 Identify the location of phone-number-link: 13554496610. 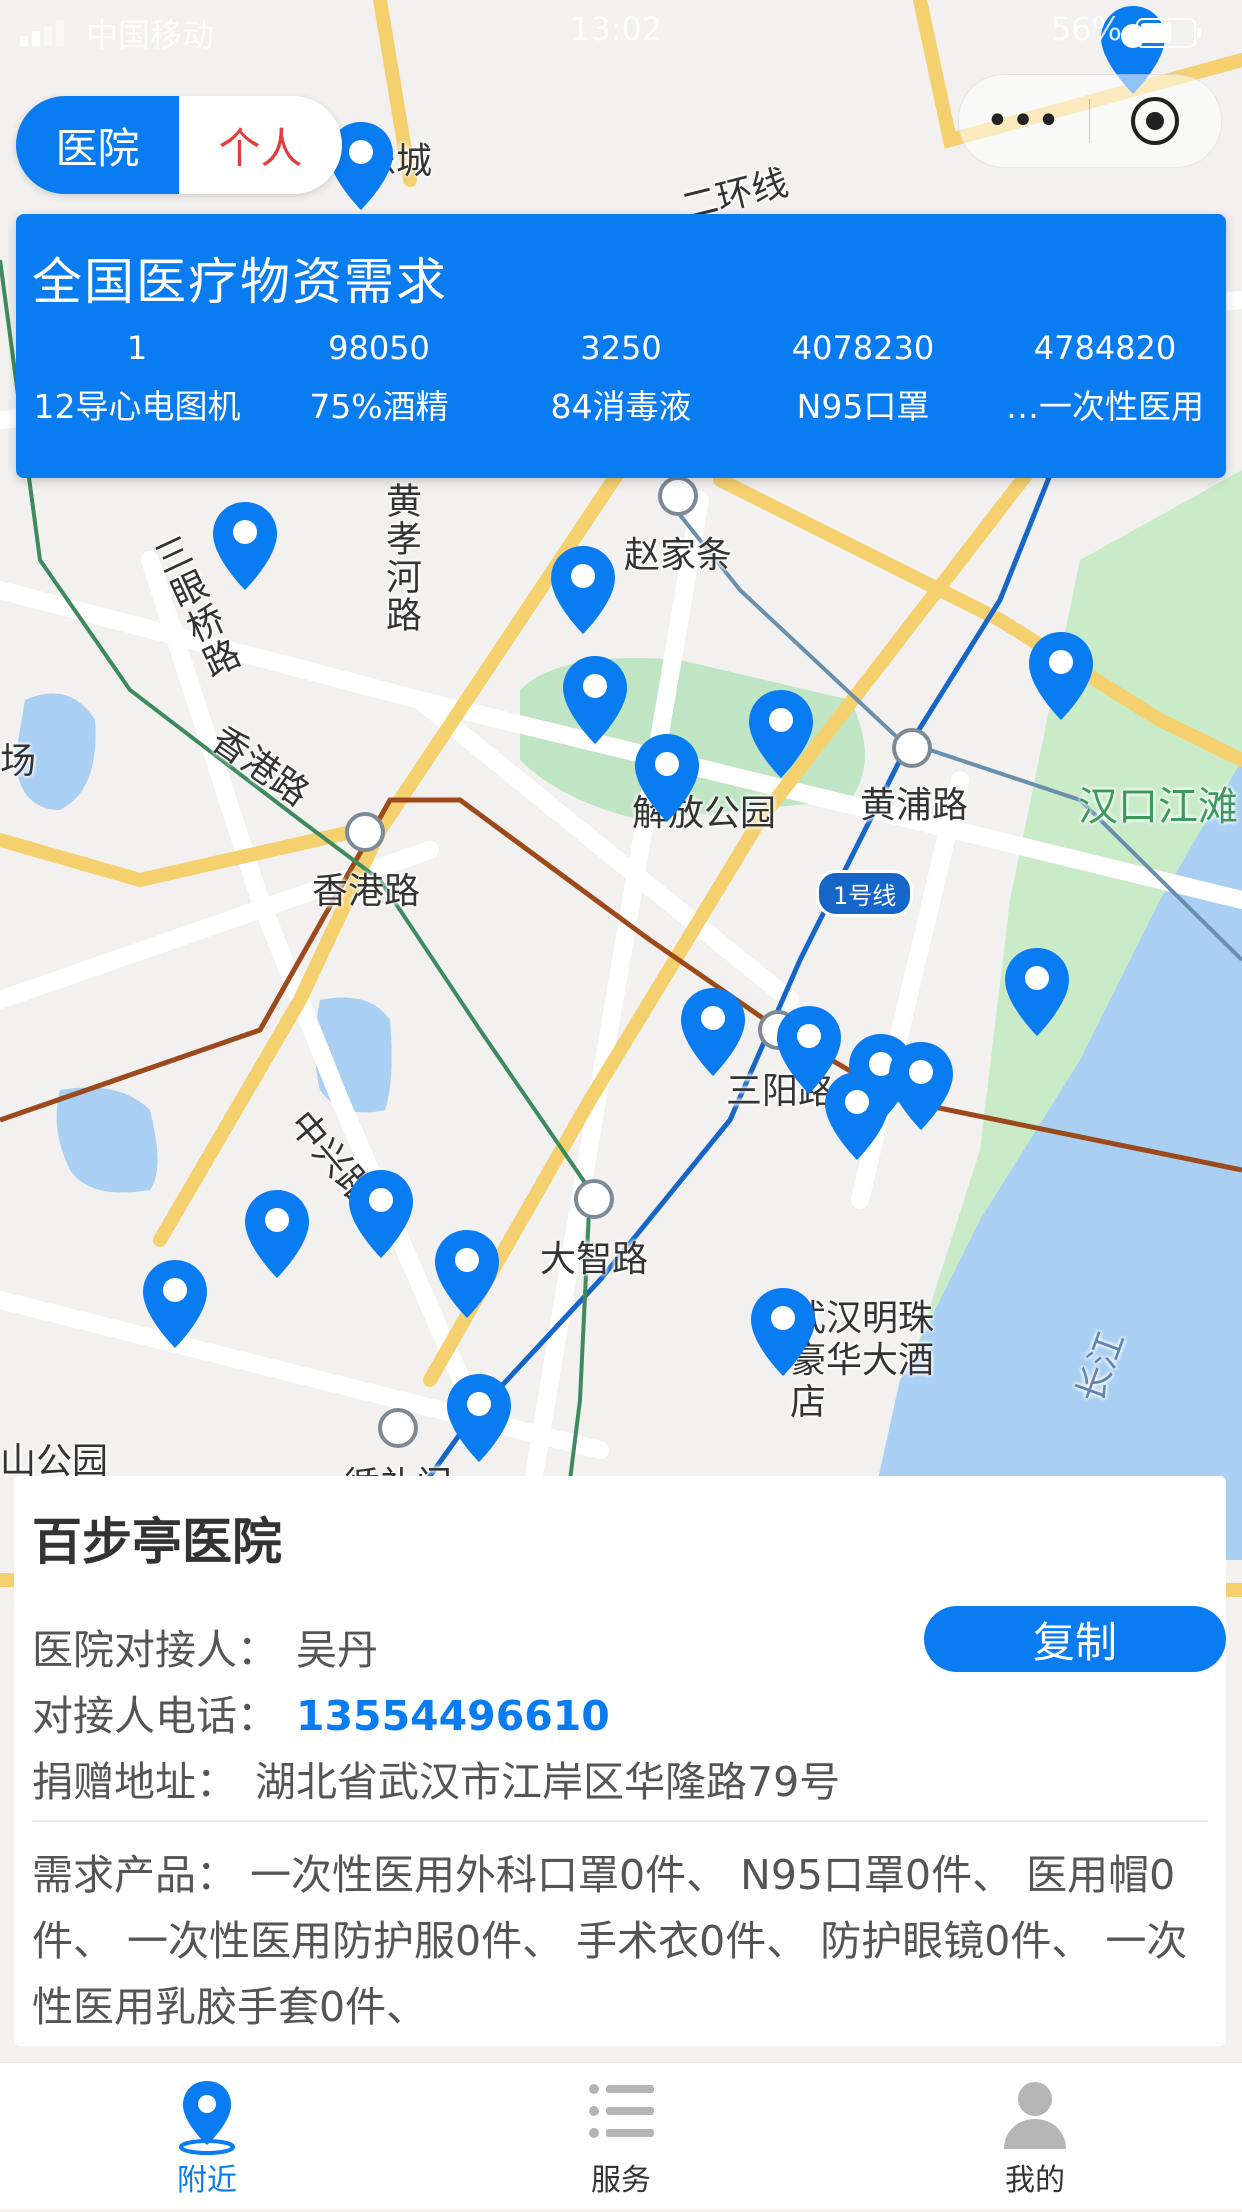
(453, 1716).